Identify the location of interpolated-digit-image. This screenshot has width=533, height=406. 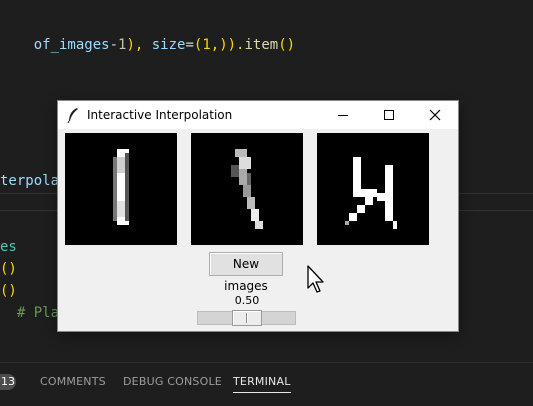
(247, 189).